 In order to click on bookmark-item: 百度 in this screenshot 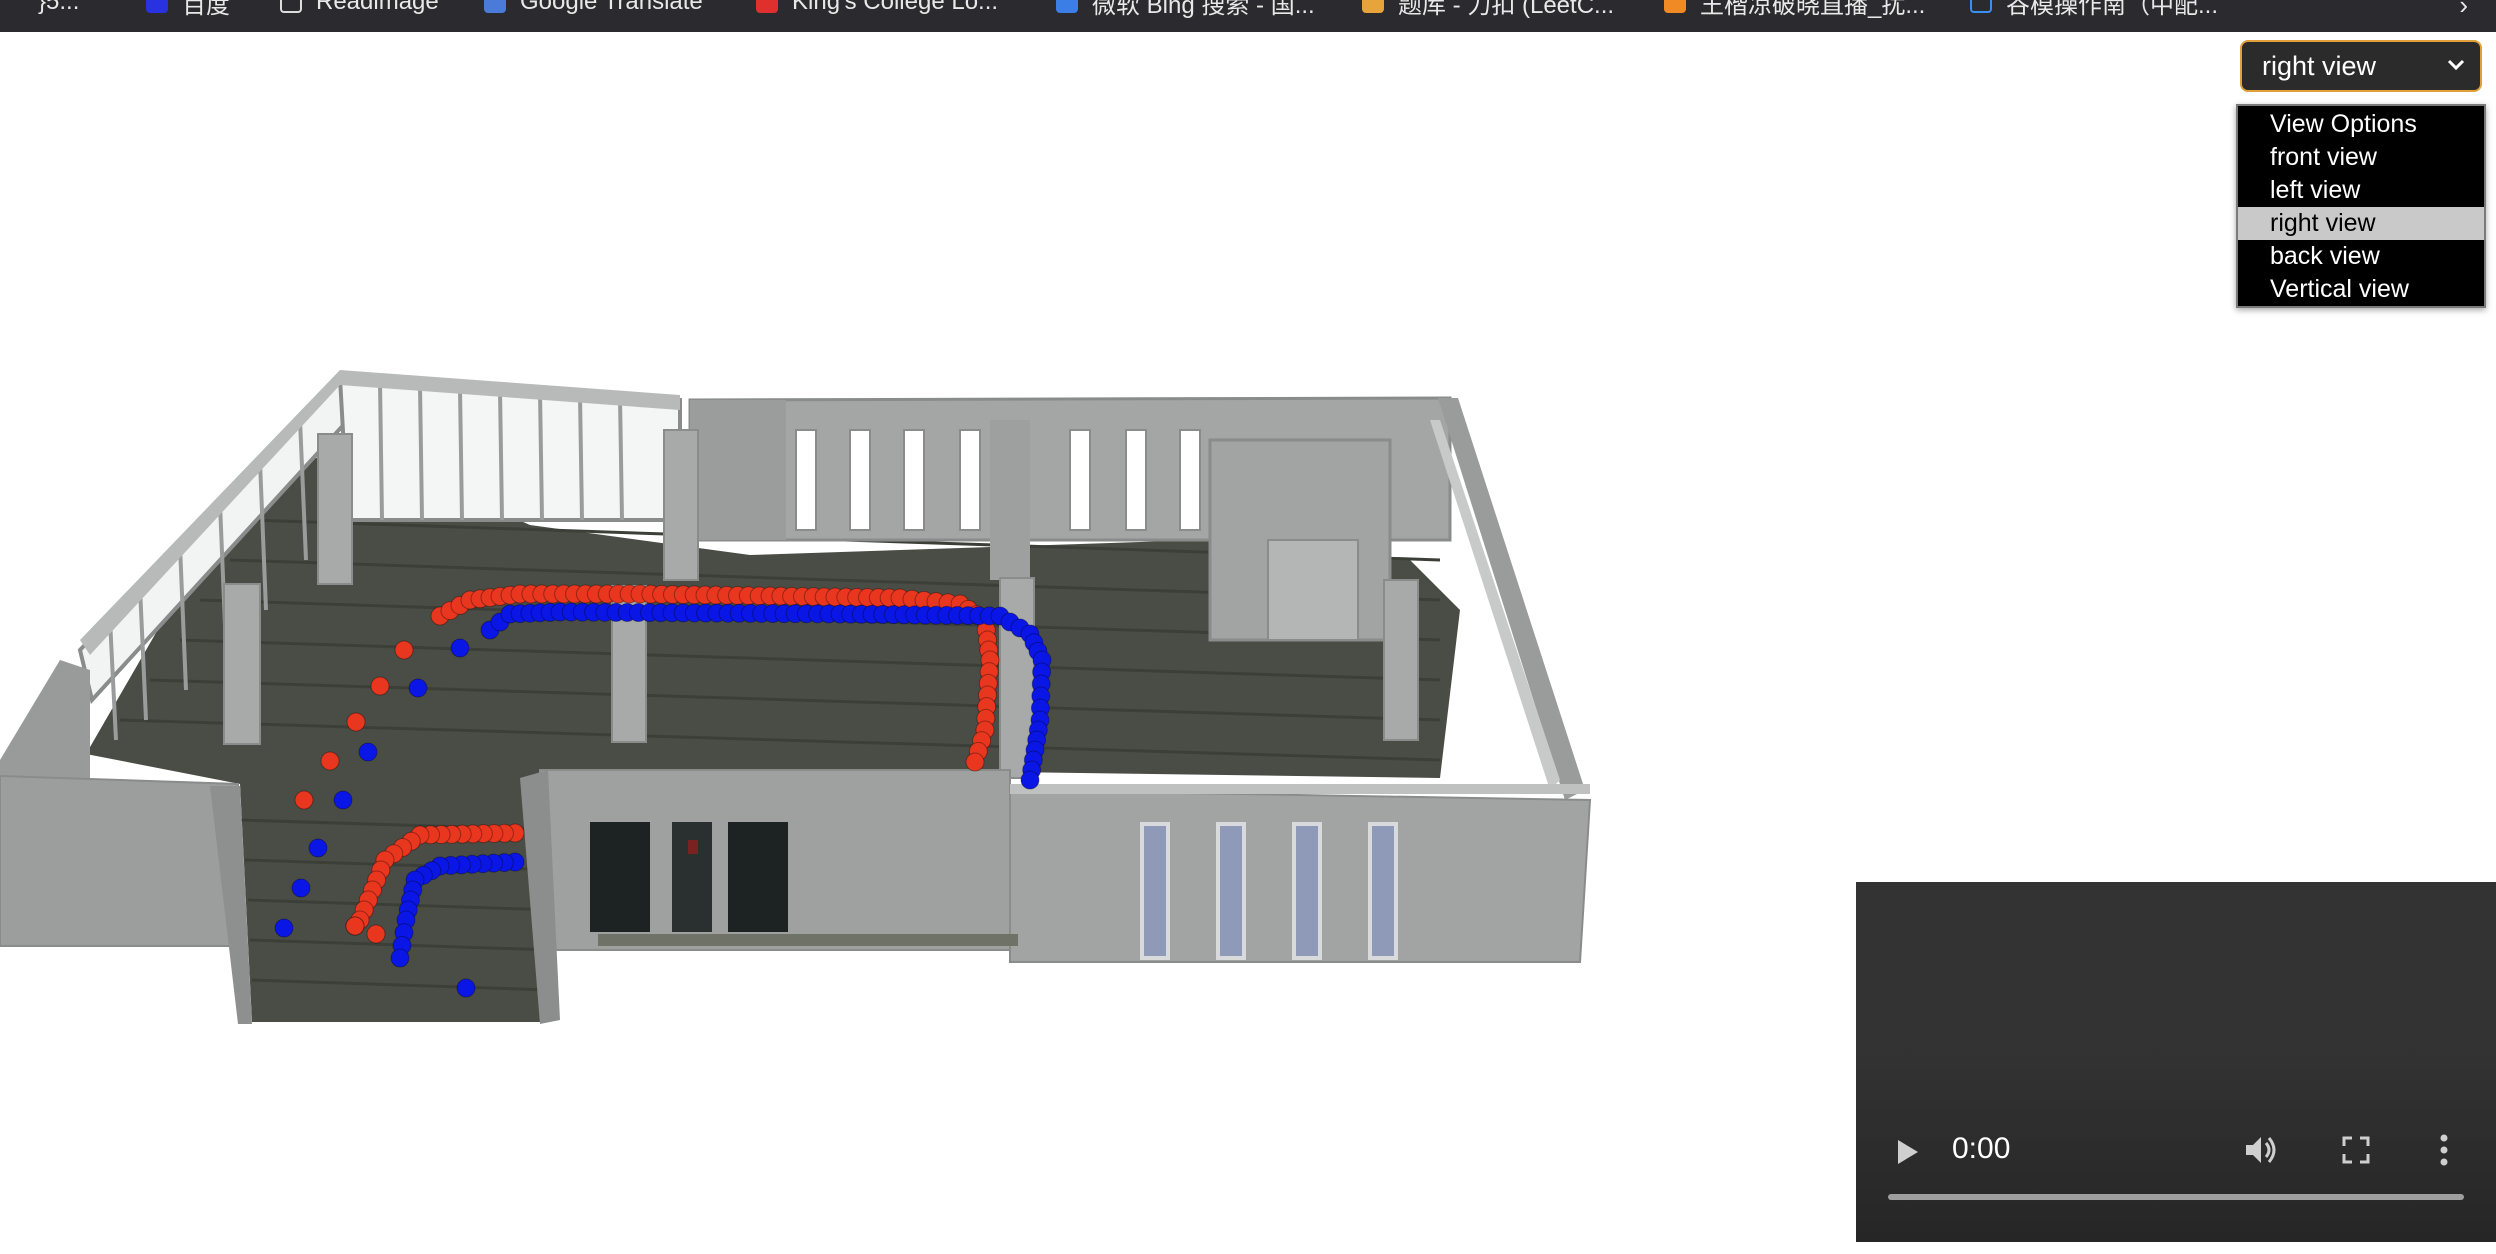, I will do `click(188, 9)`.